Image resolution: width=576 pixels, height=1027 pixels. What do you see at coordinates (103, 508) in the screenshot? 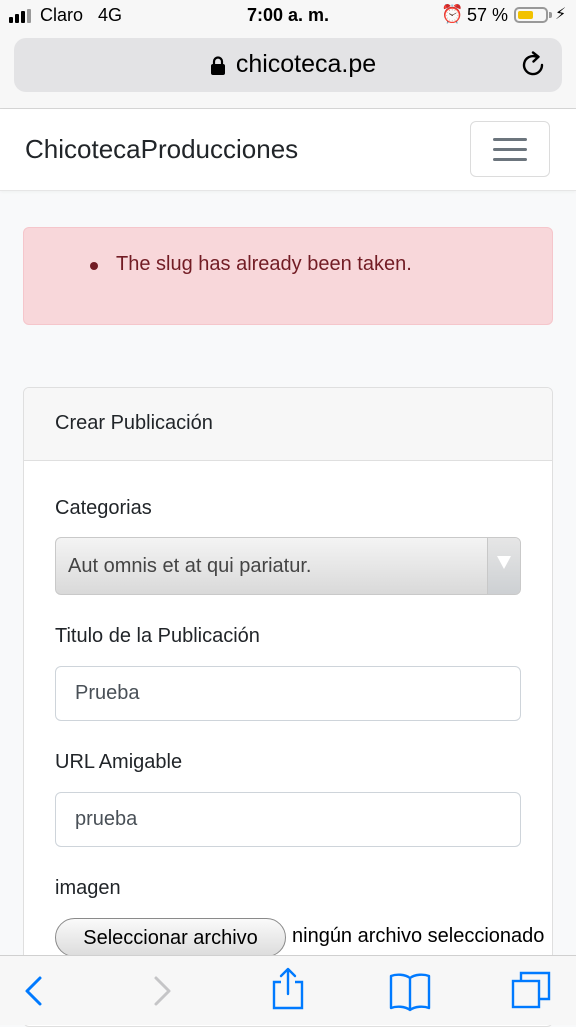
I see `category-label: Categorias` at bounding box center [103, 508].